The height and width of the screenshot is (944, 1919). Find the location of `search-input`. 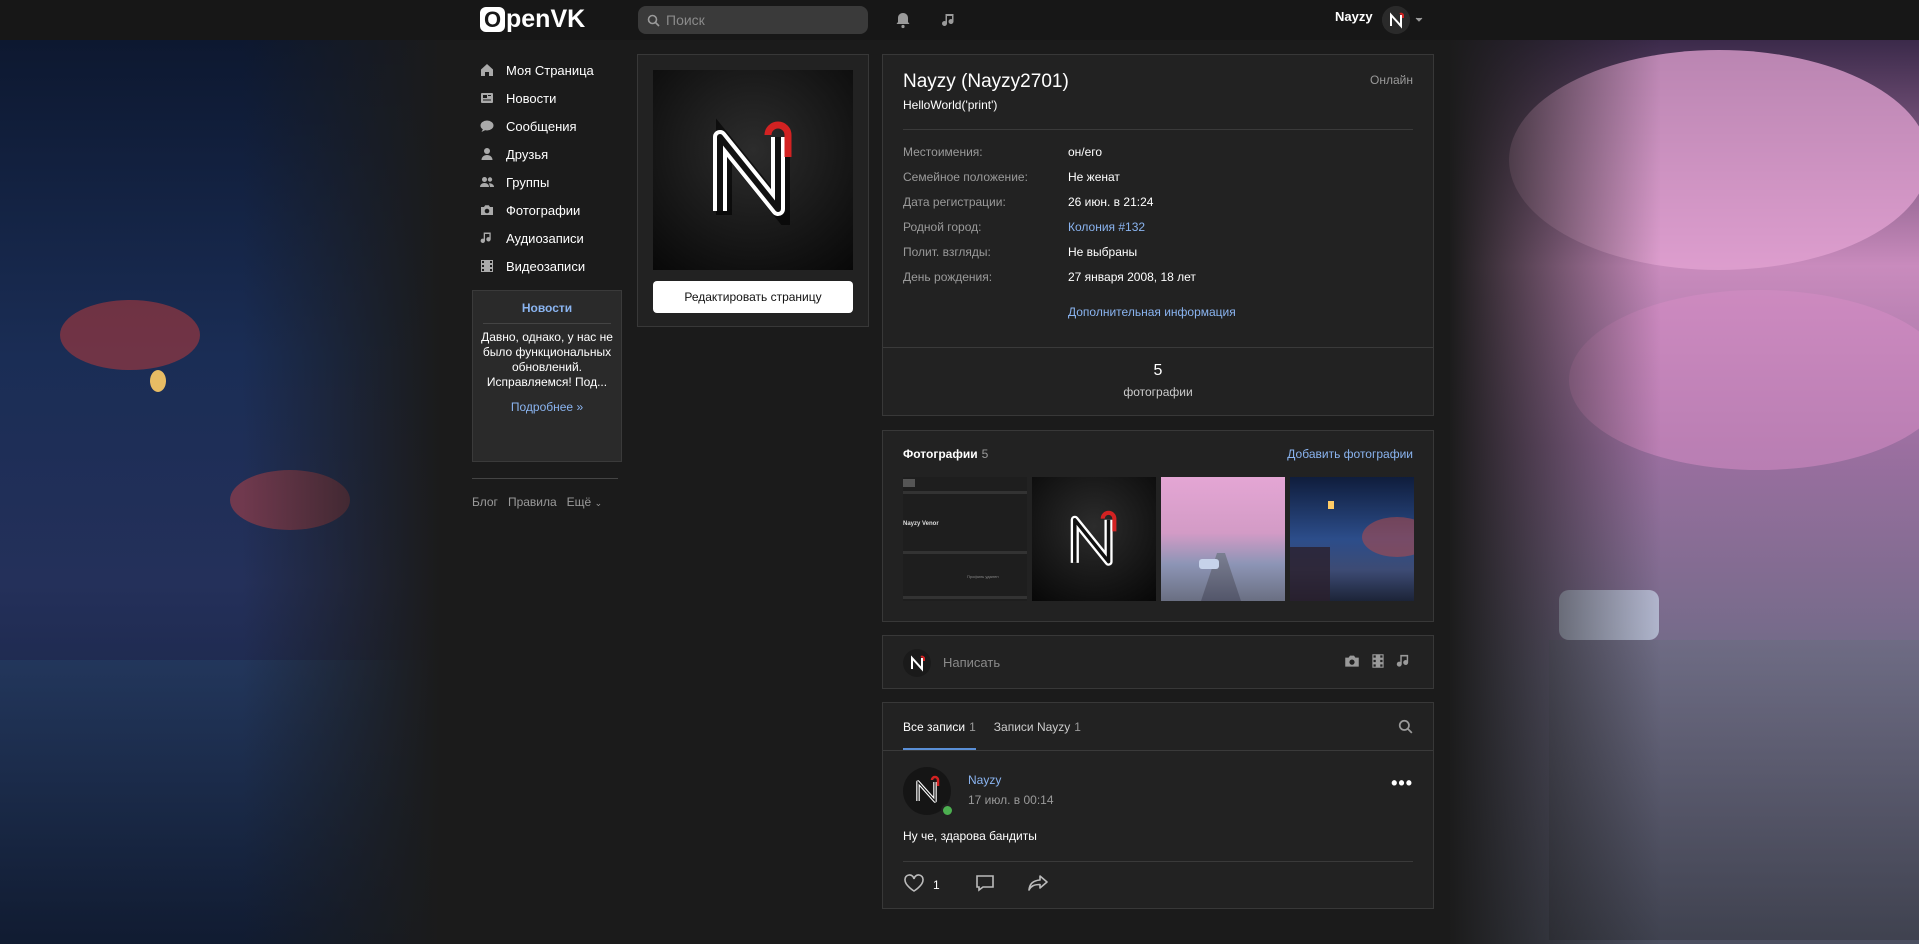

search-input is located at coordinates (761, 20).